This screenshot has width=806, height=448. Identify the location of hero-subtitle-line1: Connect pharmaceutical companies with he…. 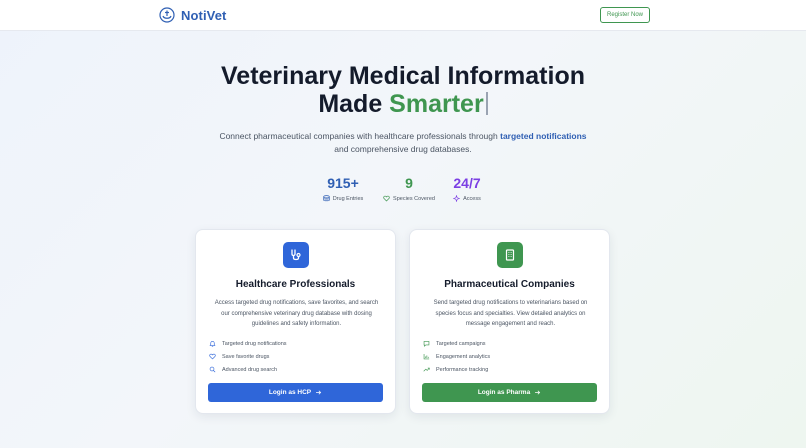
(403, 136).